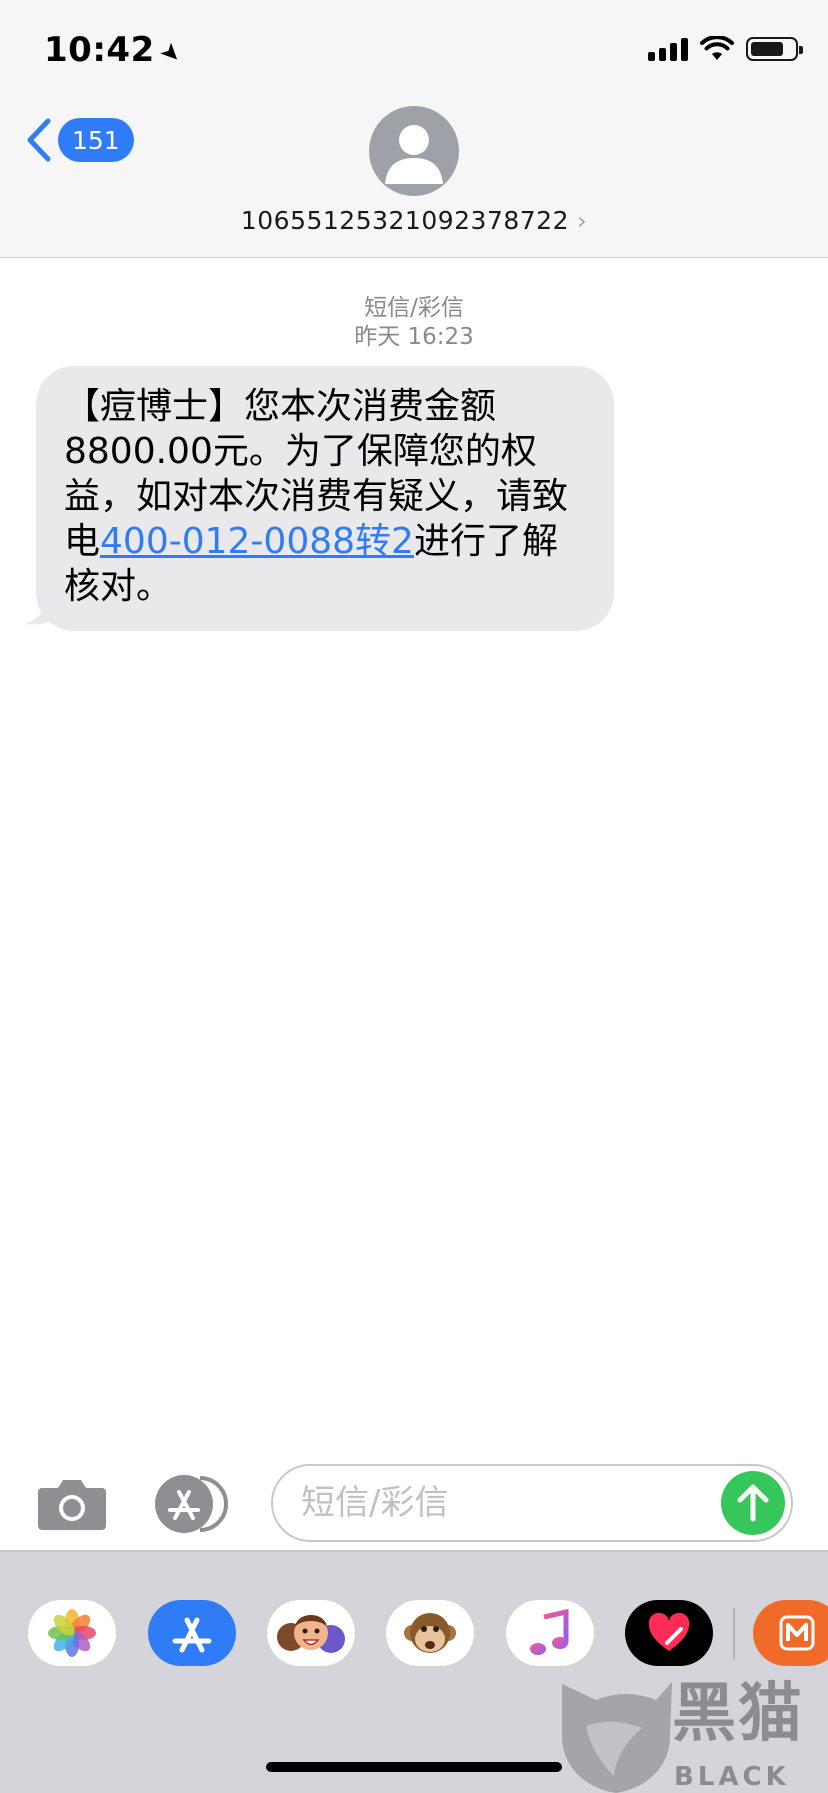 Image resolution: width=828 pixels, height=1793 pixels. Describe the element at coordinates (734, 1634) in the screenshot. I see `drawer-separator` at that location.